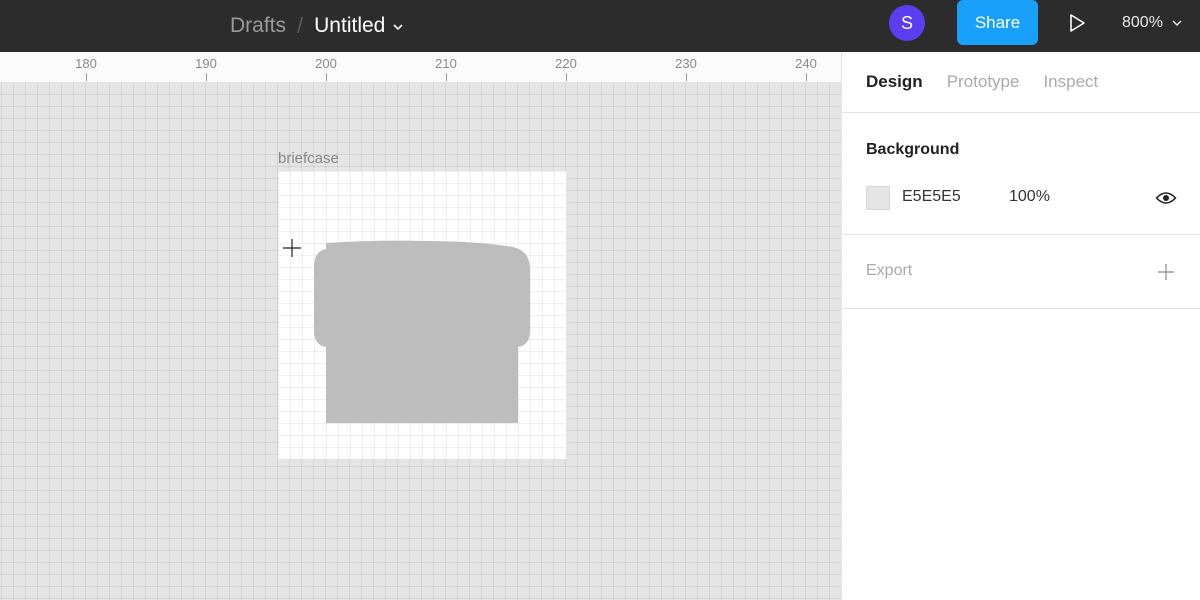  What do you see at coordinates (422, 331) in the screenshot?
I see `shape-body` at bounding box center [422, 331].